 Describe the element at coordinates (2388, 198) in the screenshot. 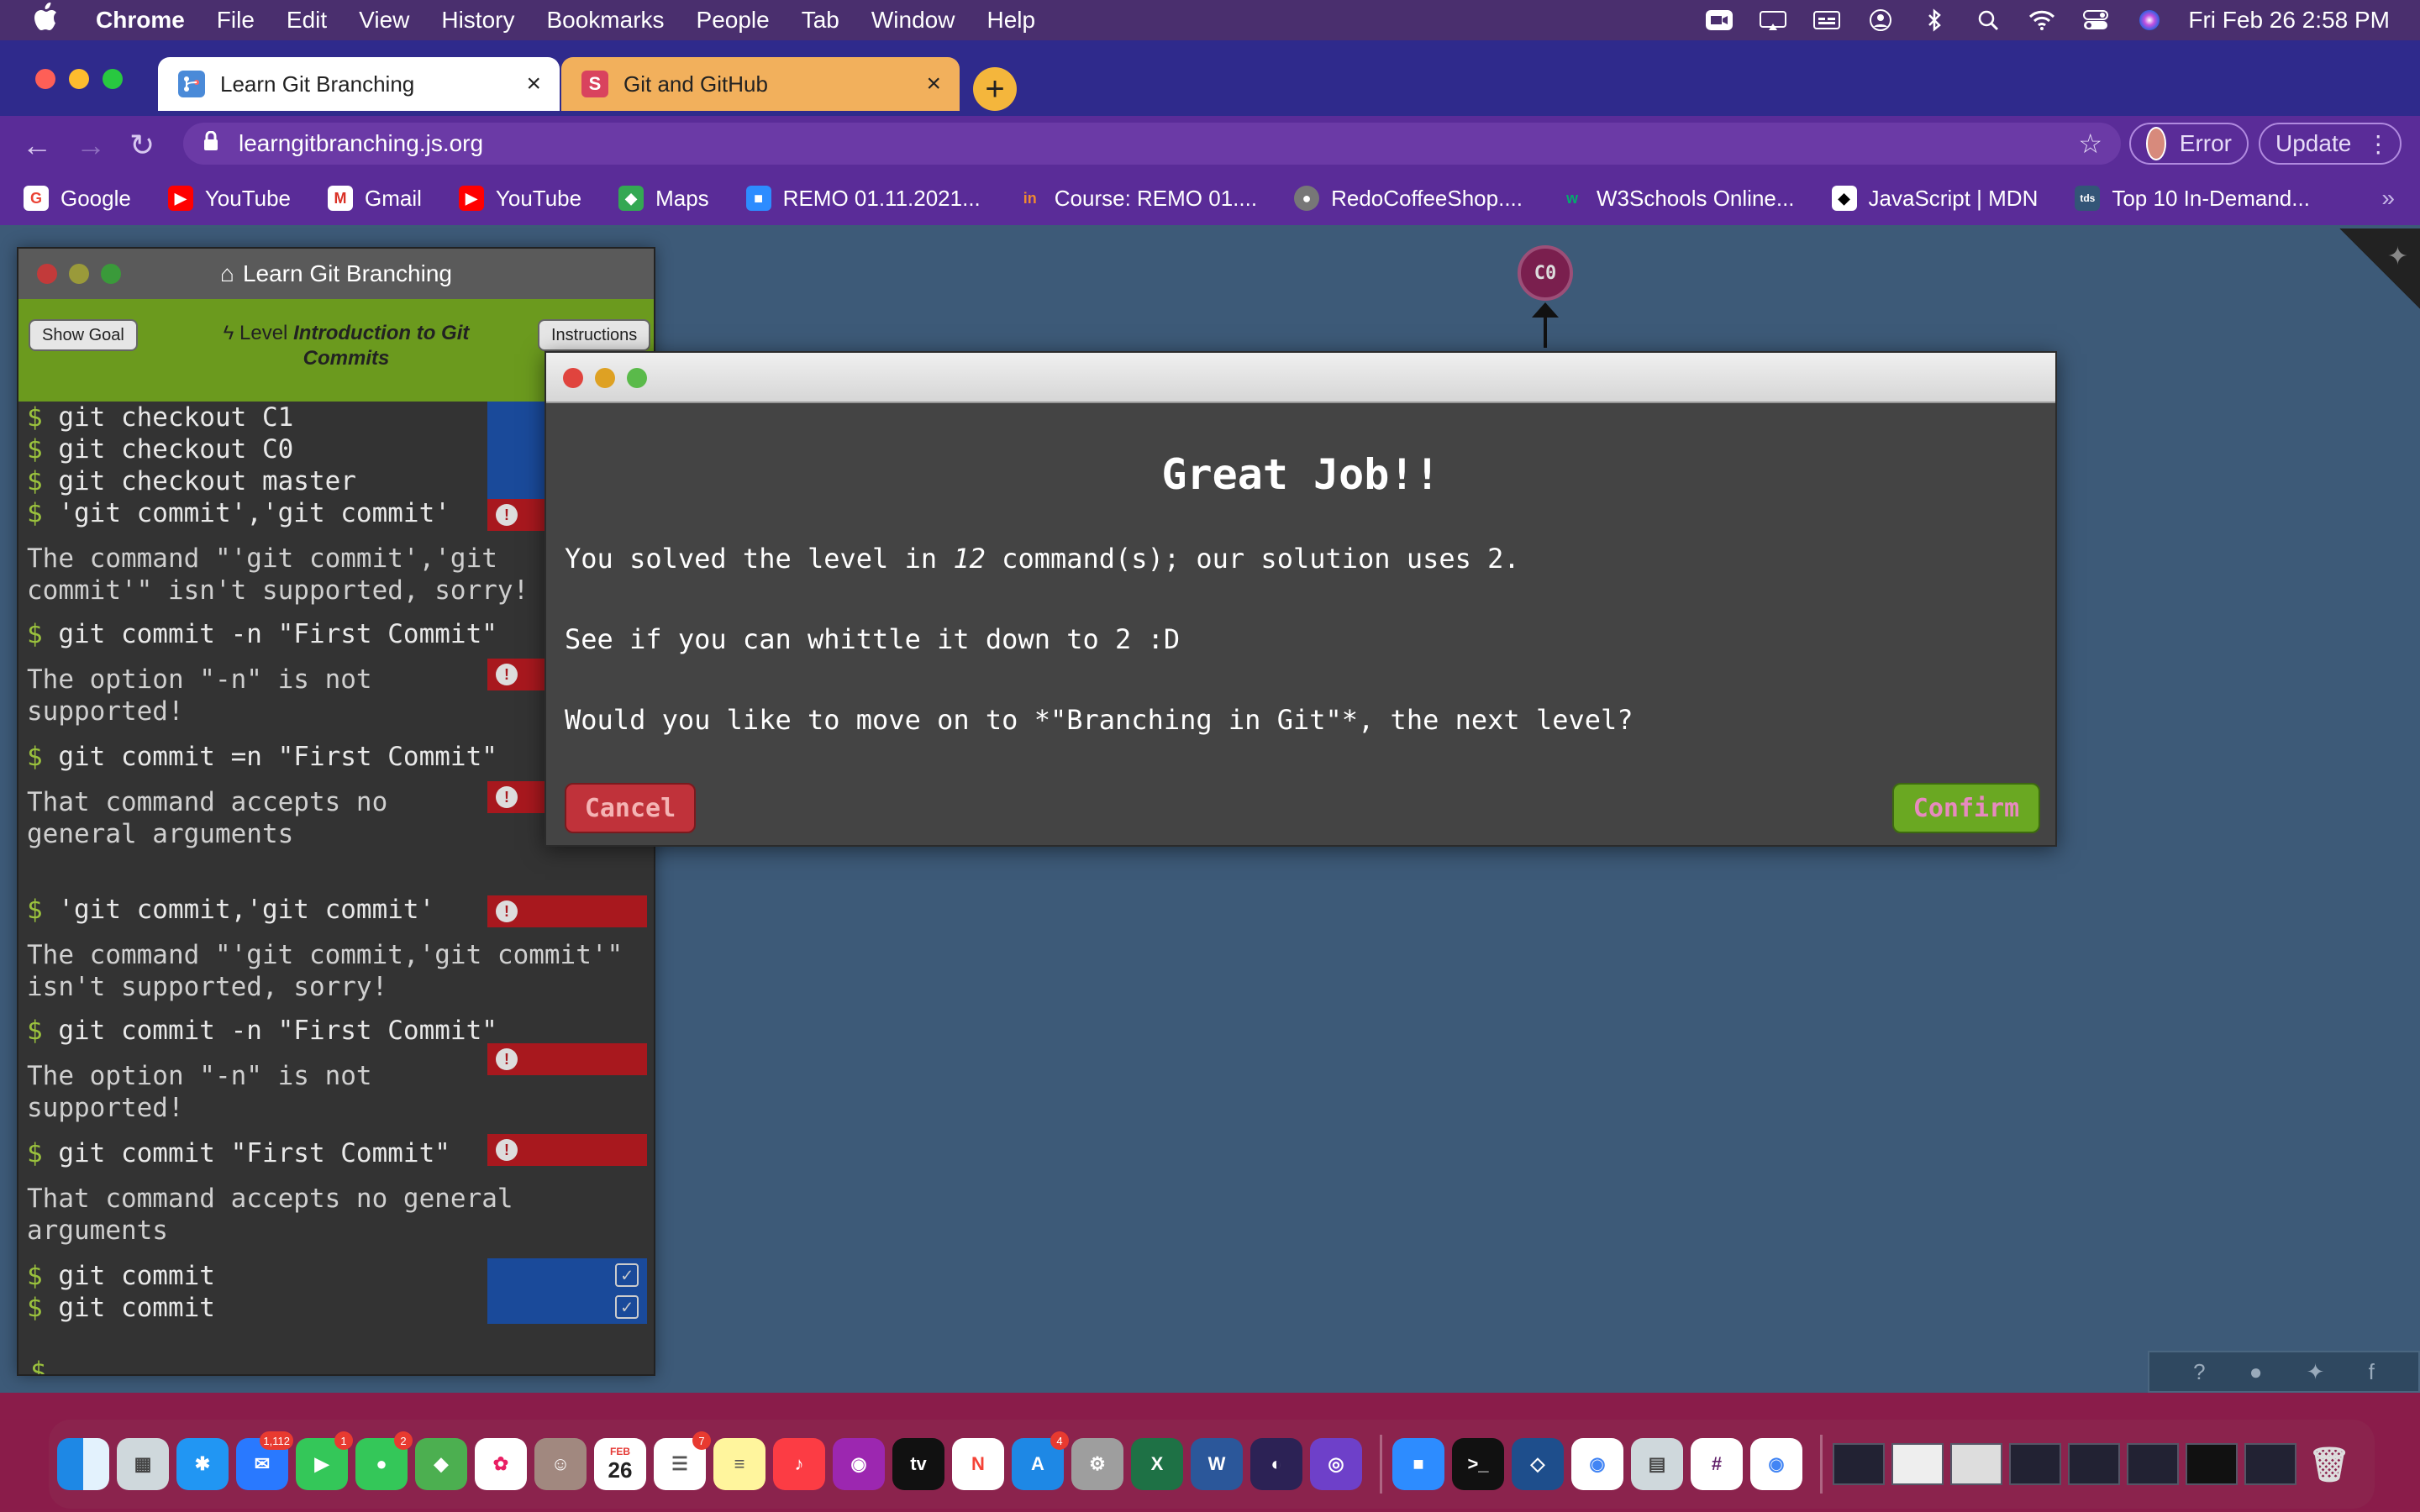

I see `bookmarks-overflow-icon: »` at that location.